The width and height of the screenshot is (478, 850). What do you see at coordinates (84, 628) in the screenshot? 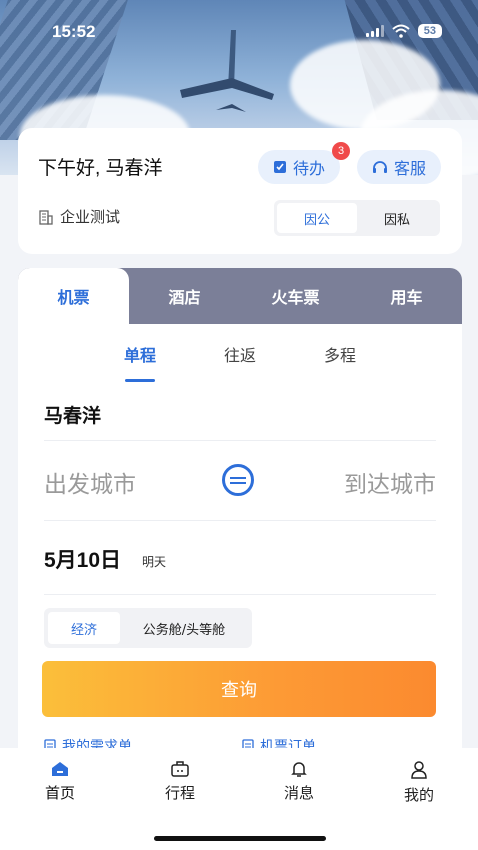
I see `cabin-economy-option: 经济` at bounding box center [84, 628].